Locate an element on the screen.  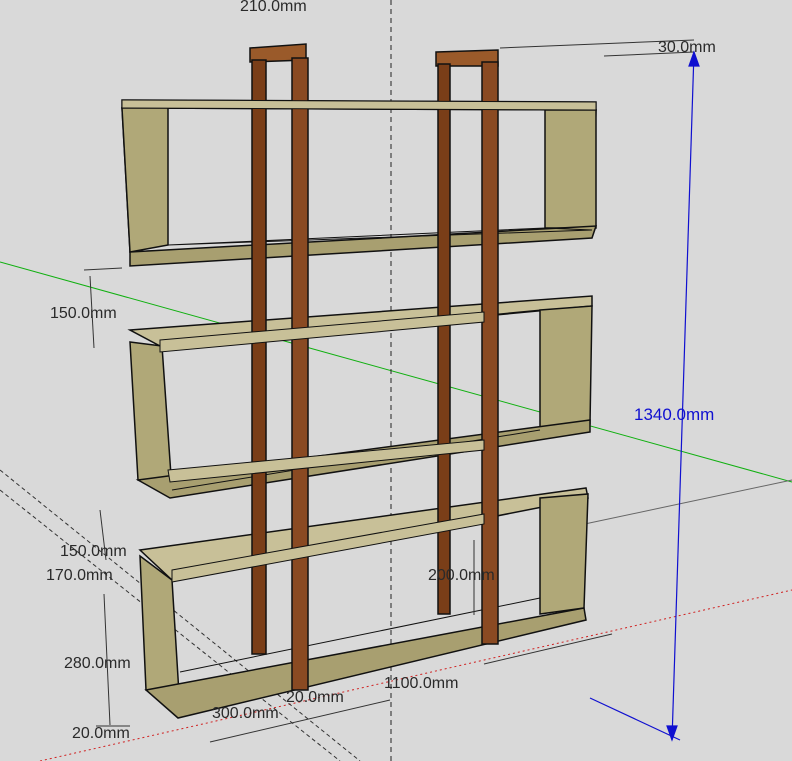
dim-total-width: 1100.0mm is located at coordinates (421, 683).